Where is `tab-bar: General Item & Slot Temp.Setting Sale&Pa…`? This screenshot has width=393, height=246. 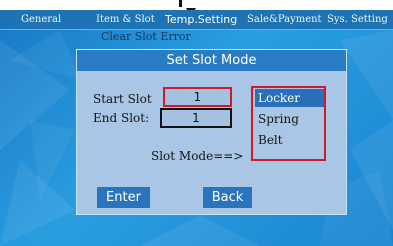
tab-bar: General Item & Slot Temp.Setting Sale&Pa… is located at coordinates (196, 20).